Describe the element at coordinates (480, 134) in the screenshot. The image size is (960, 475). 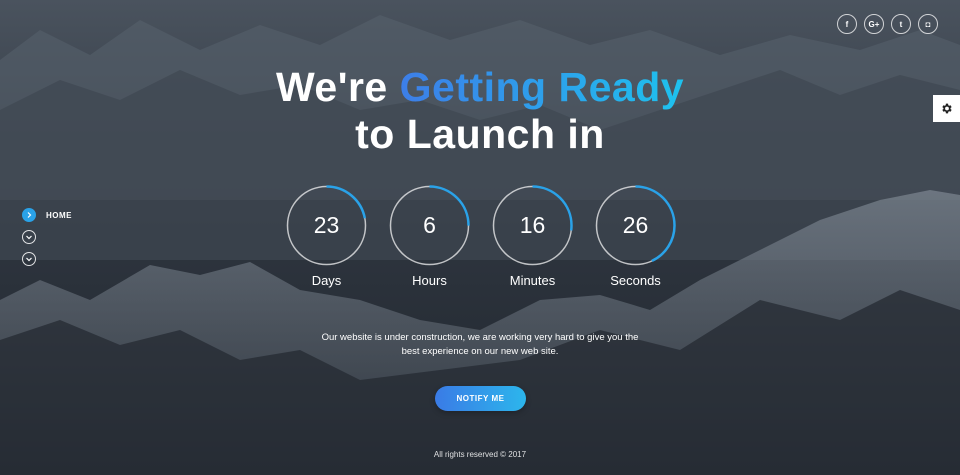
I see `headline-line-2: to Launch in` at that location.